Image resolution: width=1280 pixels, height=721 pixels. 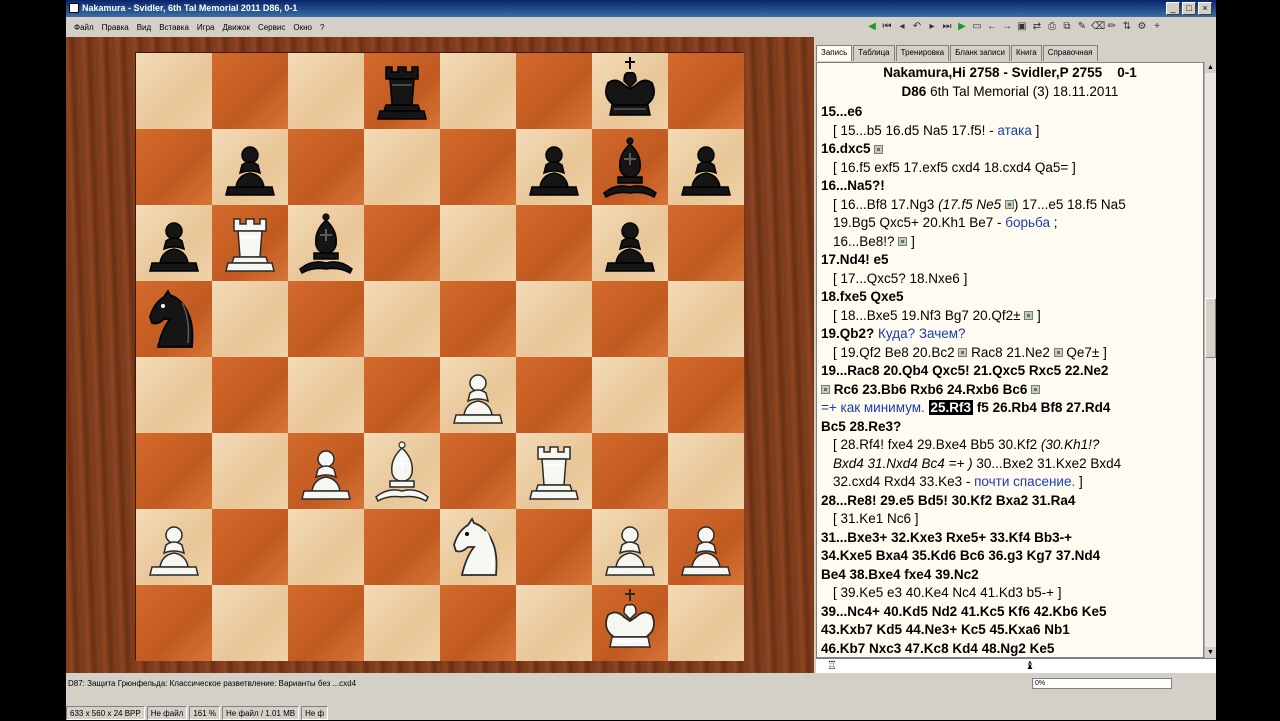 What do you see at coordinates (478, 243) in the screenshot?
I see `square-e6` at bounding box center [478, 243].